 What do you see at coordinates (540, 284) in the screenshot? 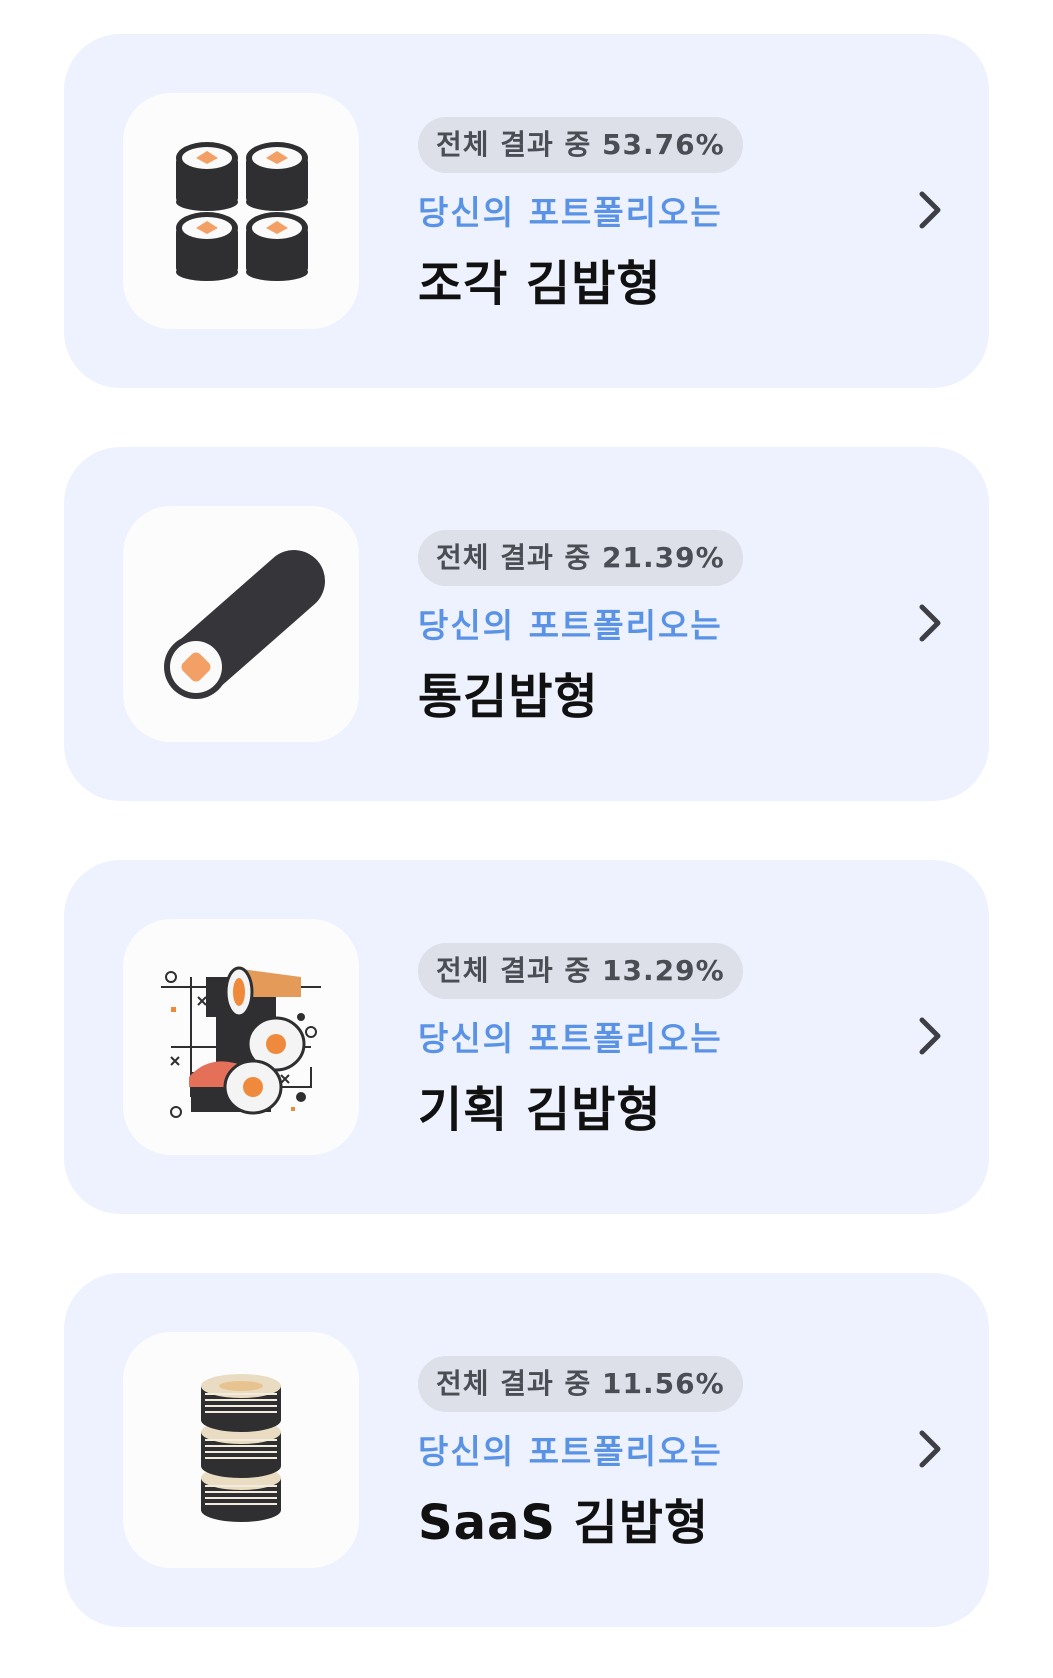
I see `result-type-title: 조각 김밥형` at bounding box center [540, 284].